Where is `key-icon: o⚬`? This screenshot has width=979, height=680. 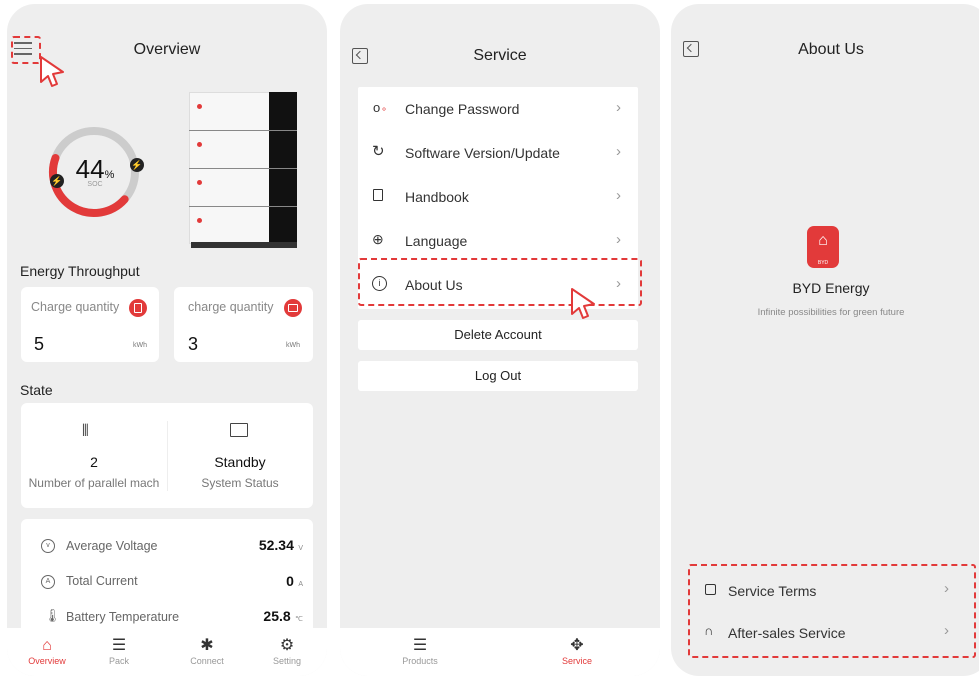 key-icon: o⚬ is located at coordinates (380, 107).